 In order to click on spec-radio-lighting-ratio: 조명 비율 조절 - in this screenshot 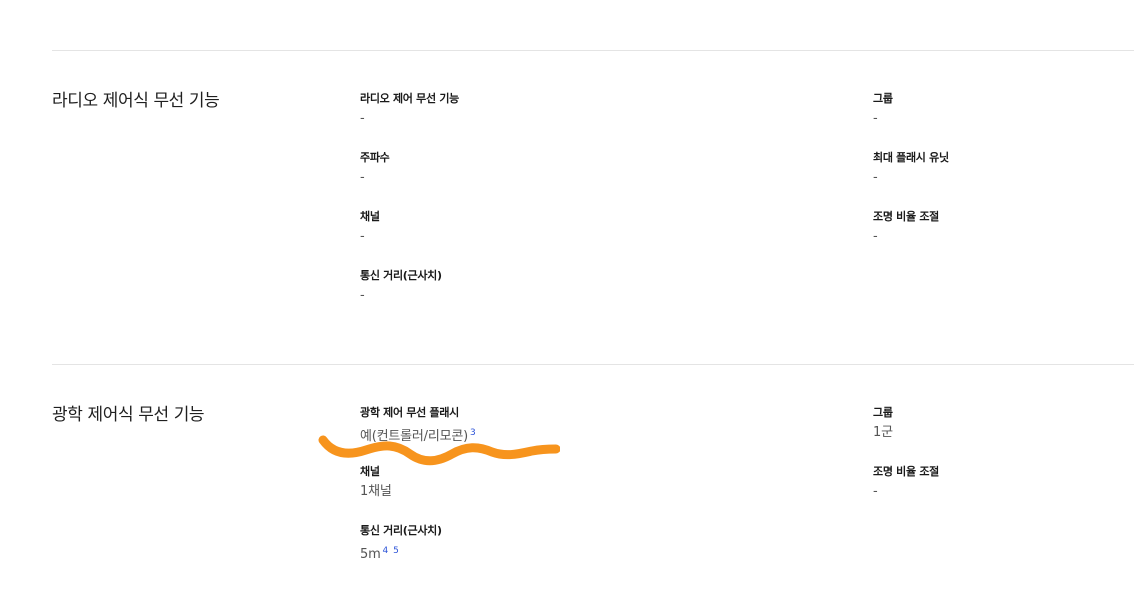, I will do `click(1003, 228)`.